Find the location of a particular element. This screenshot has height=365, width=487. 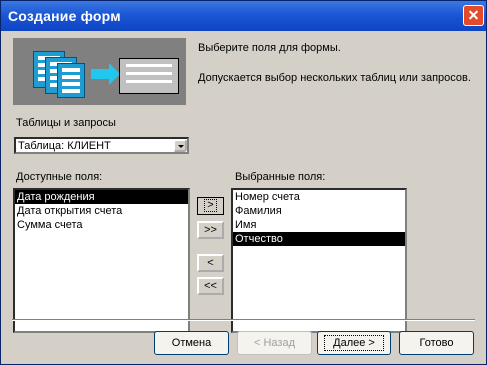

footer-divider is located at coordinates (243, 320).